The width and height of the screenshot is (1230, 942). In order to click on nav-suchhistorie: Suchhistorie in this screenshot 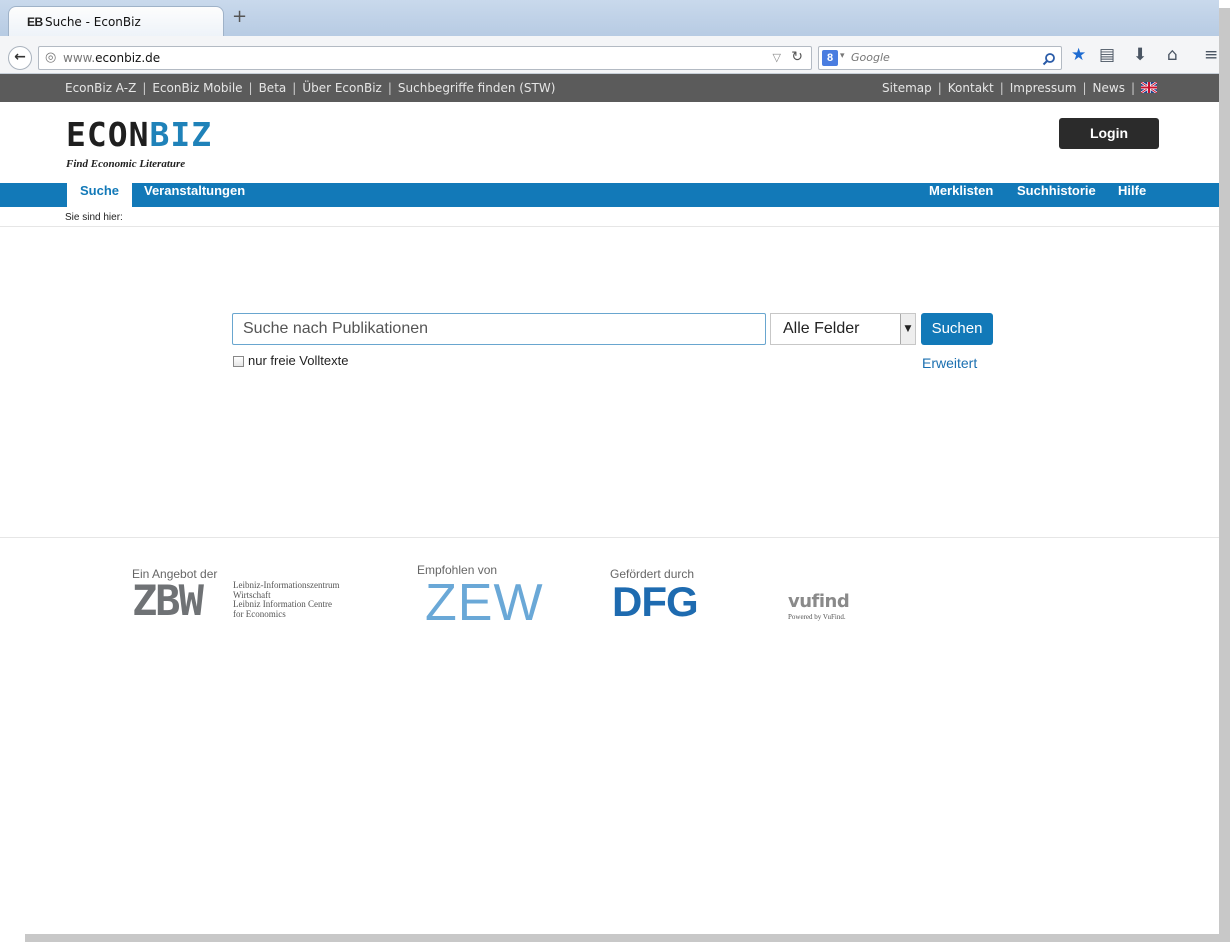, I will do `click(1056, 195)`.